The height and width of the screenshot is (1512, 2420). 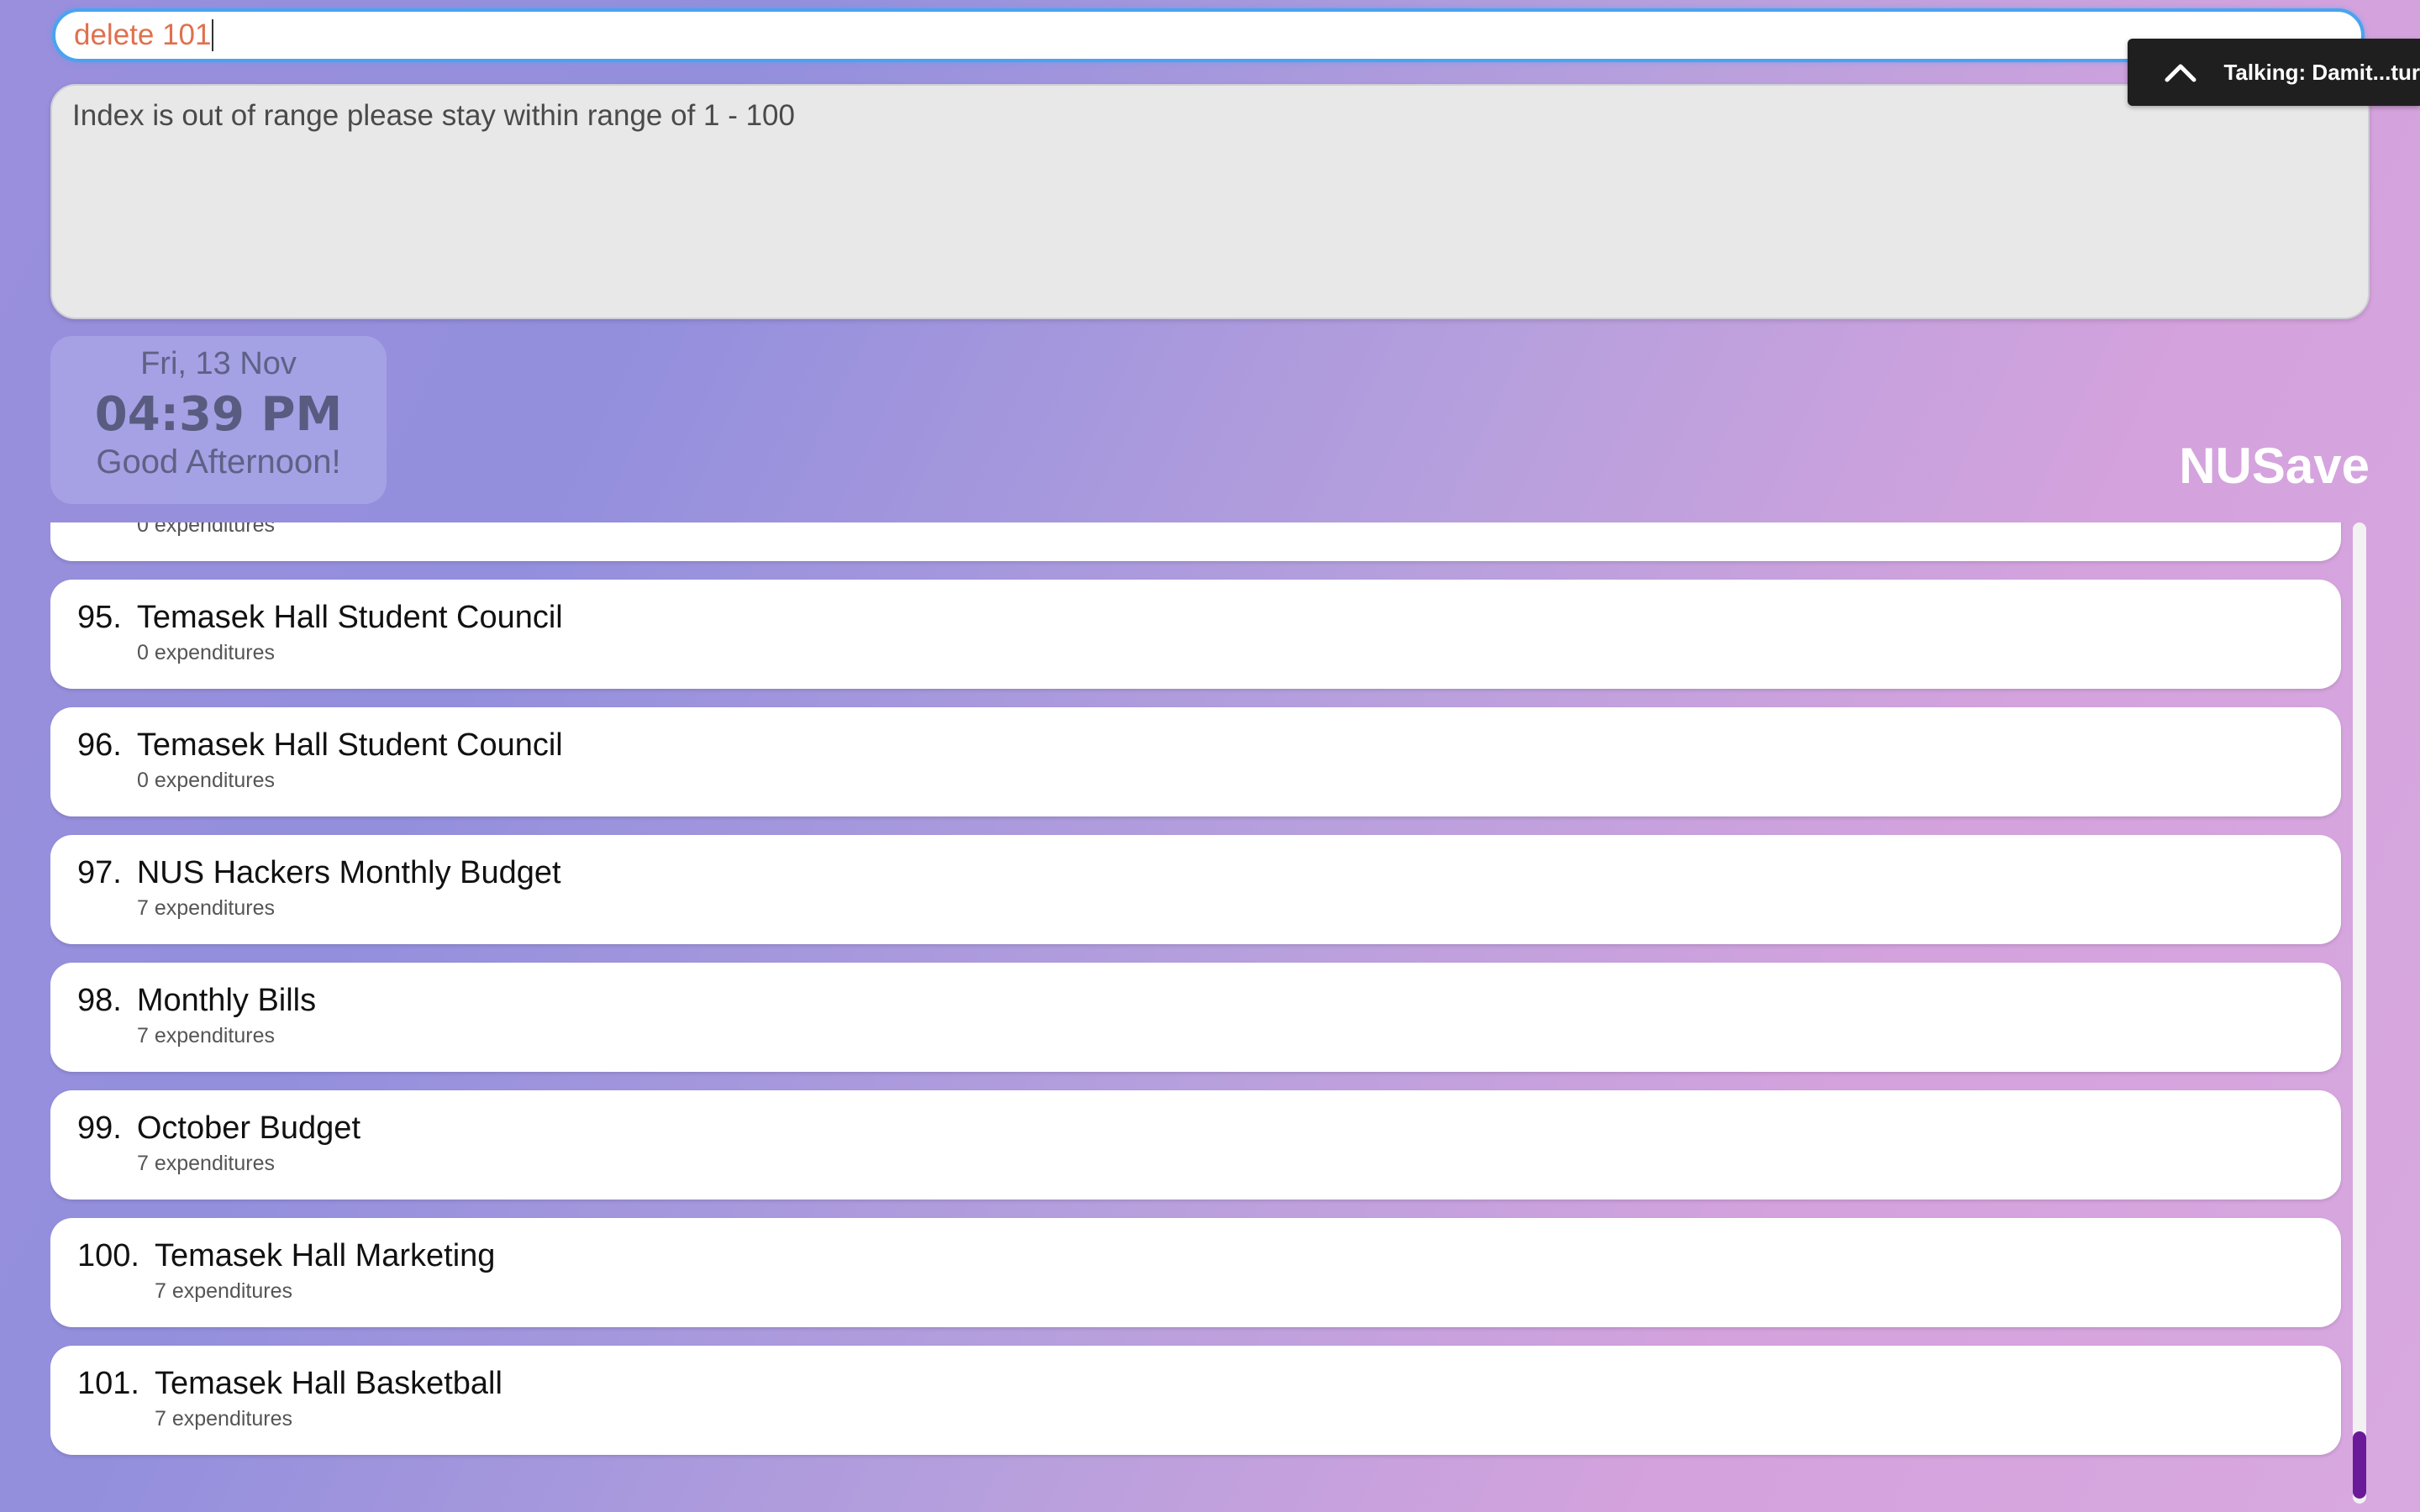 What do you see at coordinates (1209, 873) in the screenshot?
I see `budget-title: 97. NUS Hackers Monthly Budget` at bounding box center [1209, 873].